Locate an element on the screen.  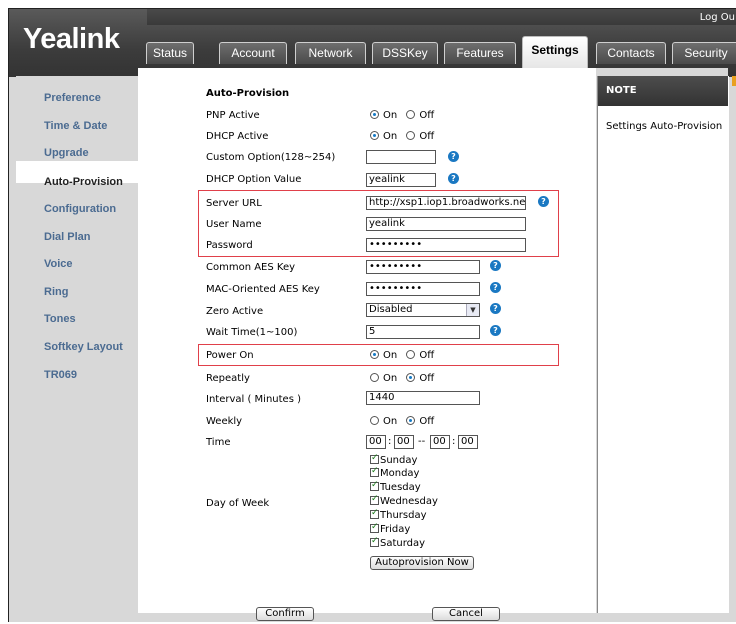
user-name-label: User Name is located at coordinates (234, 224).